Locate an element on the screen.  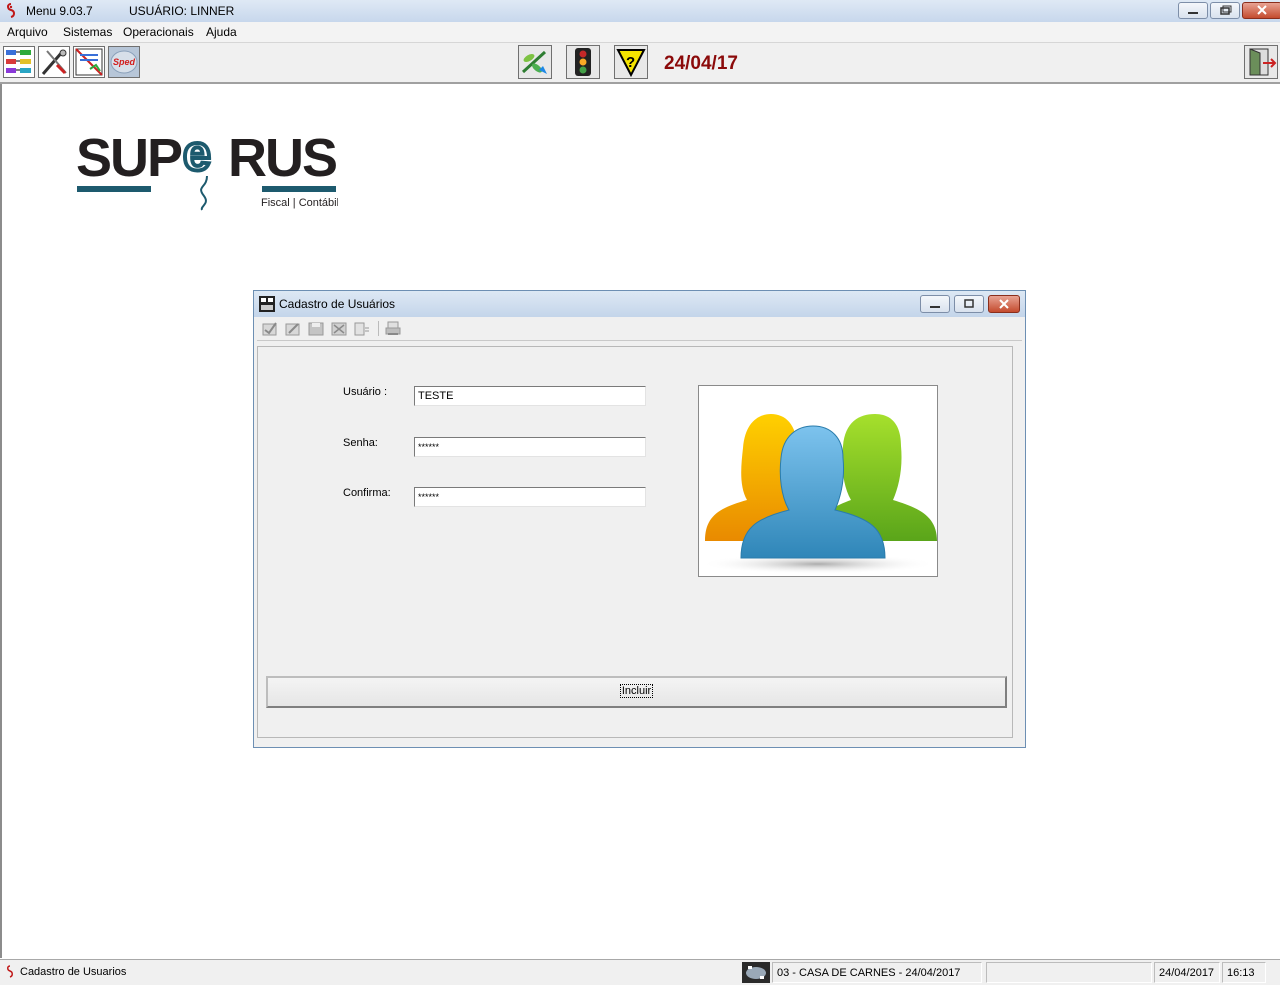
main-title-bar: Menu 9.03.7 USUÁRIO: LINNER is located at coordinates (640, 11).